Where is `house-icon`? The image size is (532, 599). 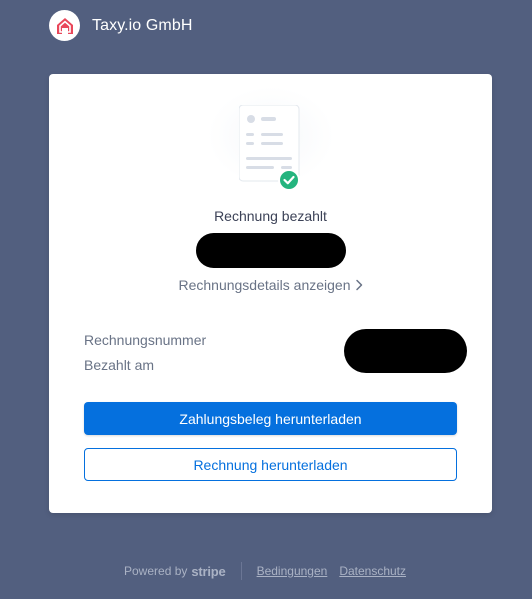 house-icon is located at coordinates (64, 25).